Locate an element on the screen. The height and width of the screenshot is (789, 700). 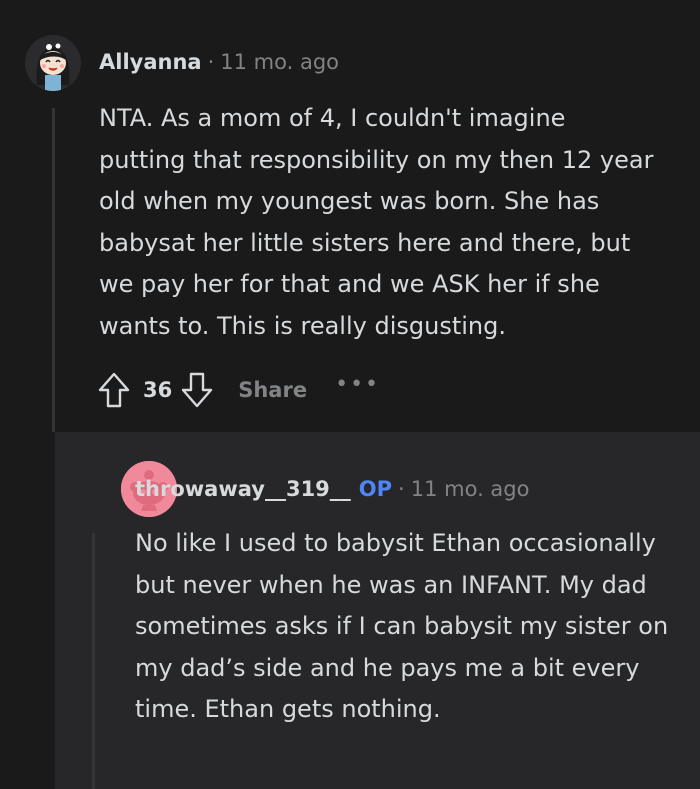
downvote-icon is located at coordinates (197, 390).